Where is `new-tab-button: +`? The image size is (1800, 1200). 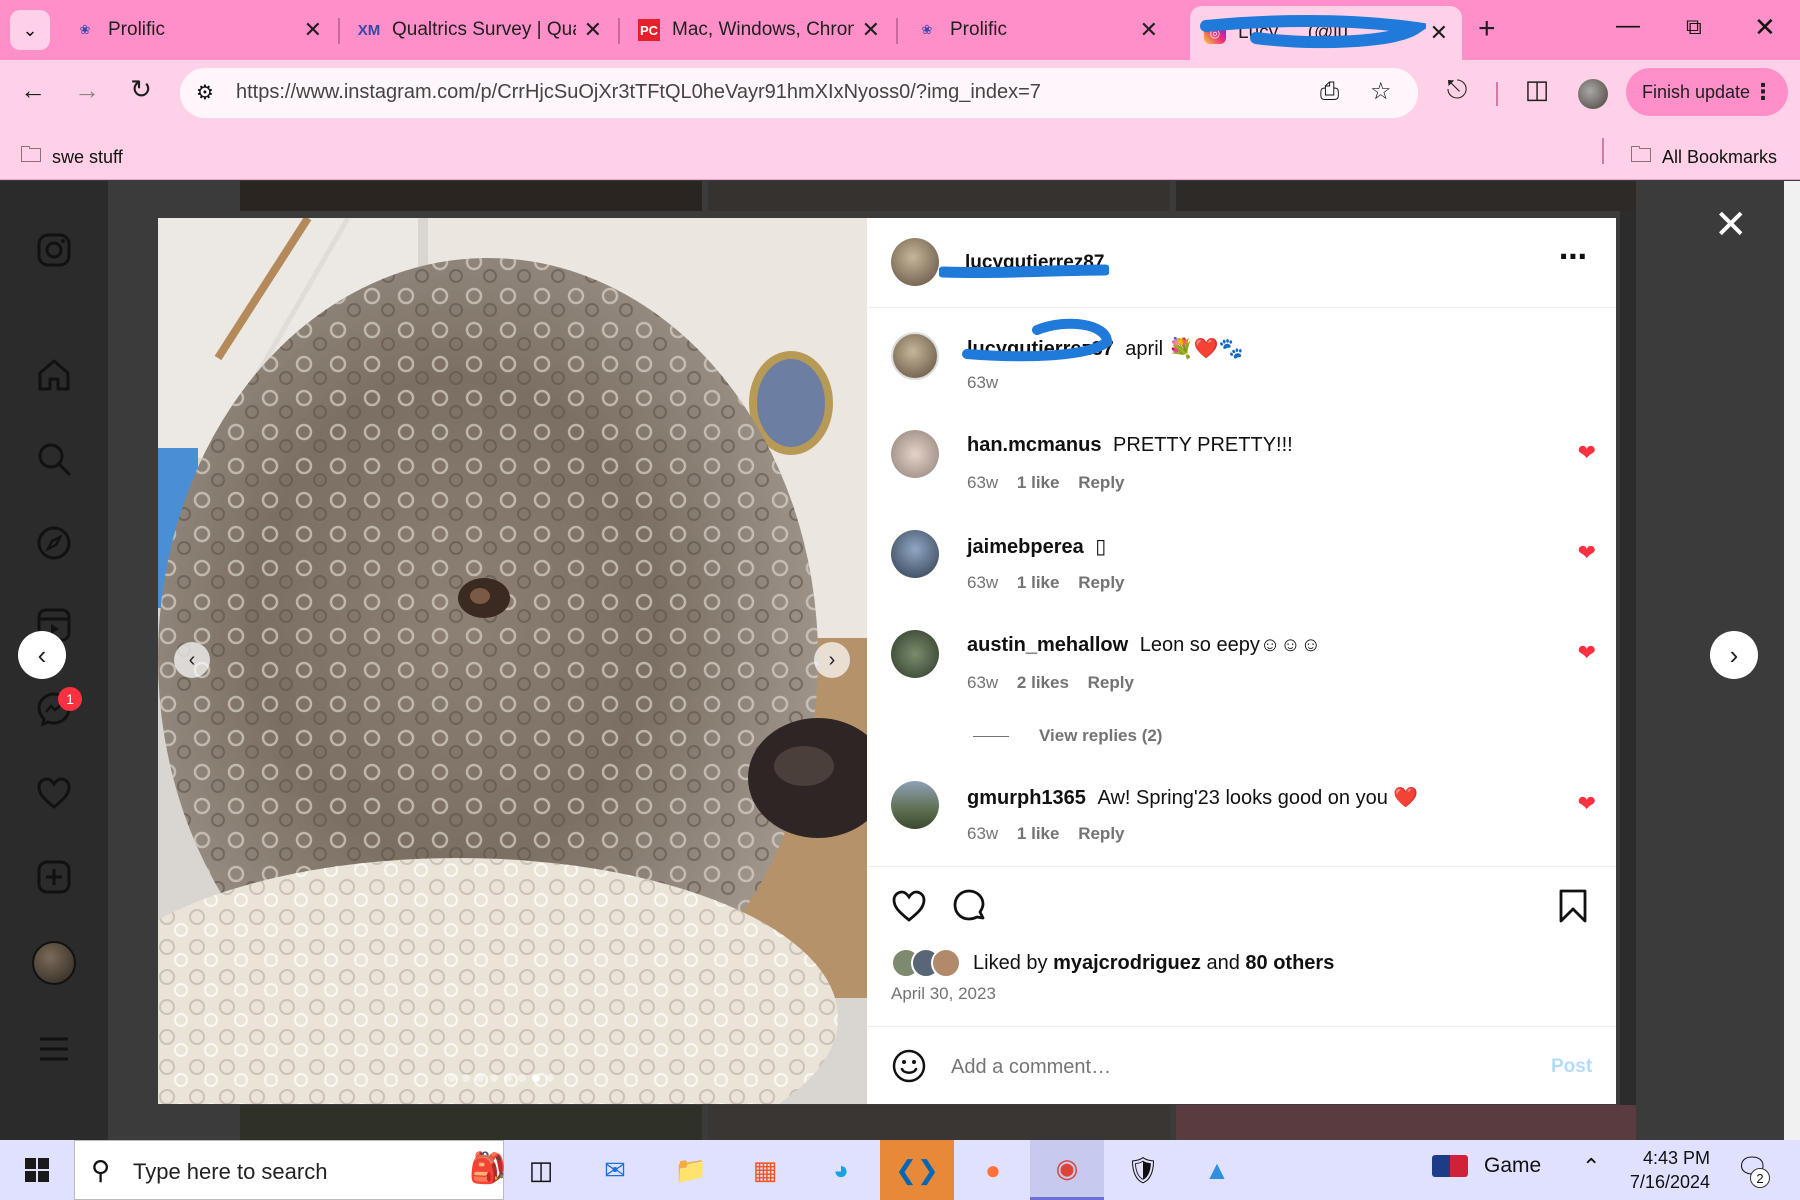 new-tab-button: + is located at coordinates (1487, 29).